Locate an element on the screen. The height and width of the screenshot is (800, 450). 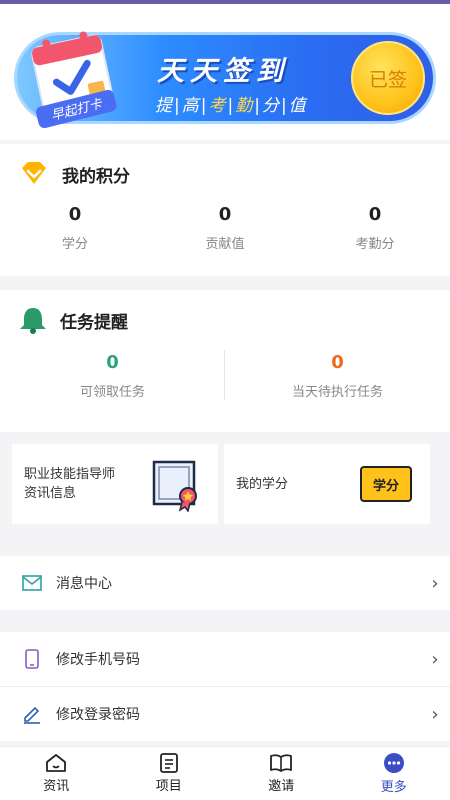
claimable-tasks-stat: 0 可领取任务 is located at coordinates (112, 375).